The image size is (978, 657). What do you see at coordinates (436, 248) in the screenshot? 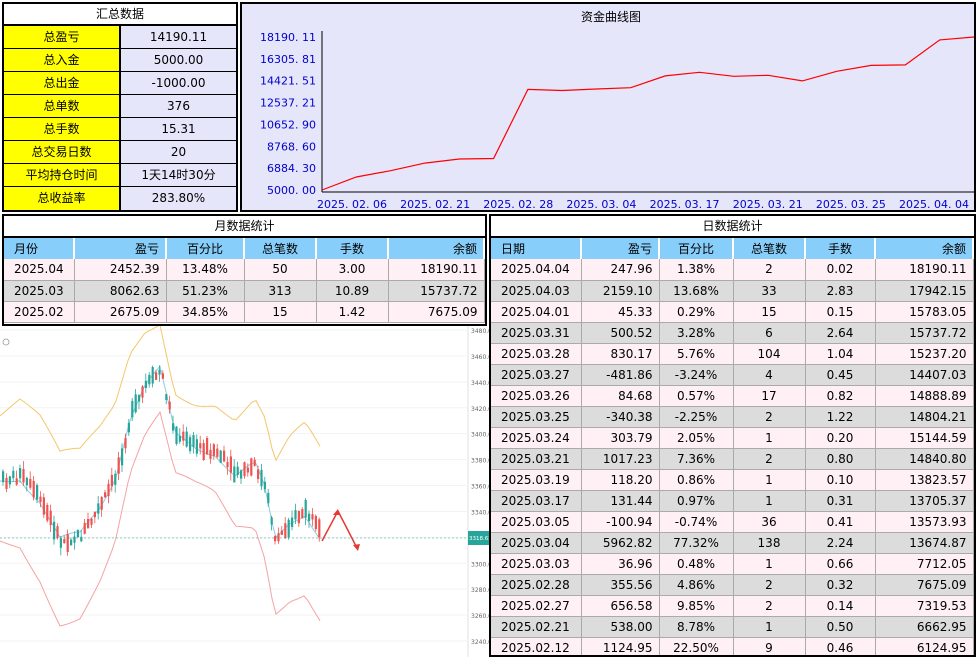
I see `monthly-header-cell: 余额` at bounding box center [436, 248].